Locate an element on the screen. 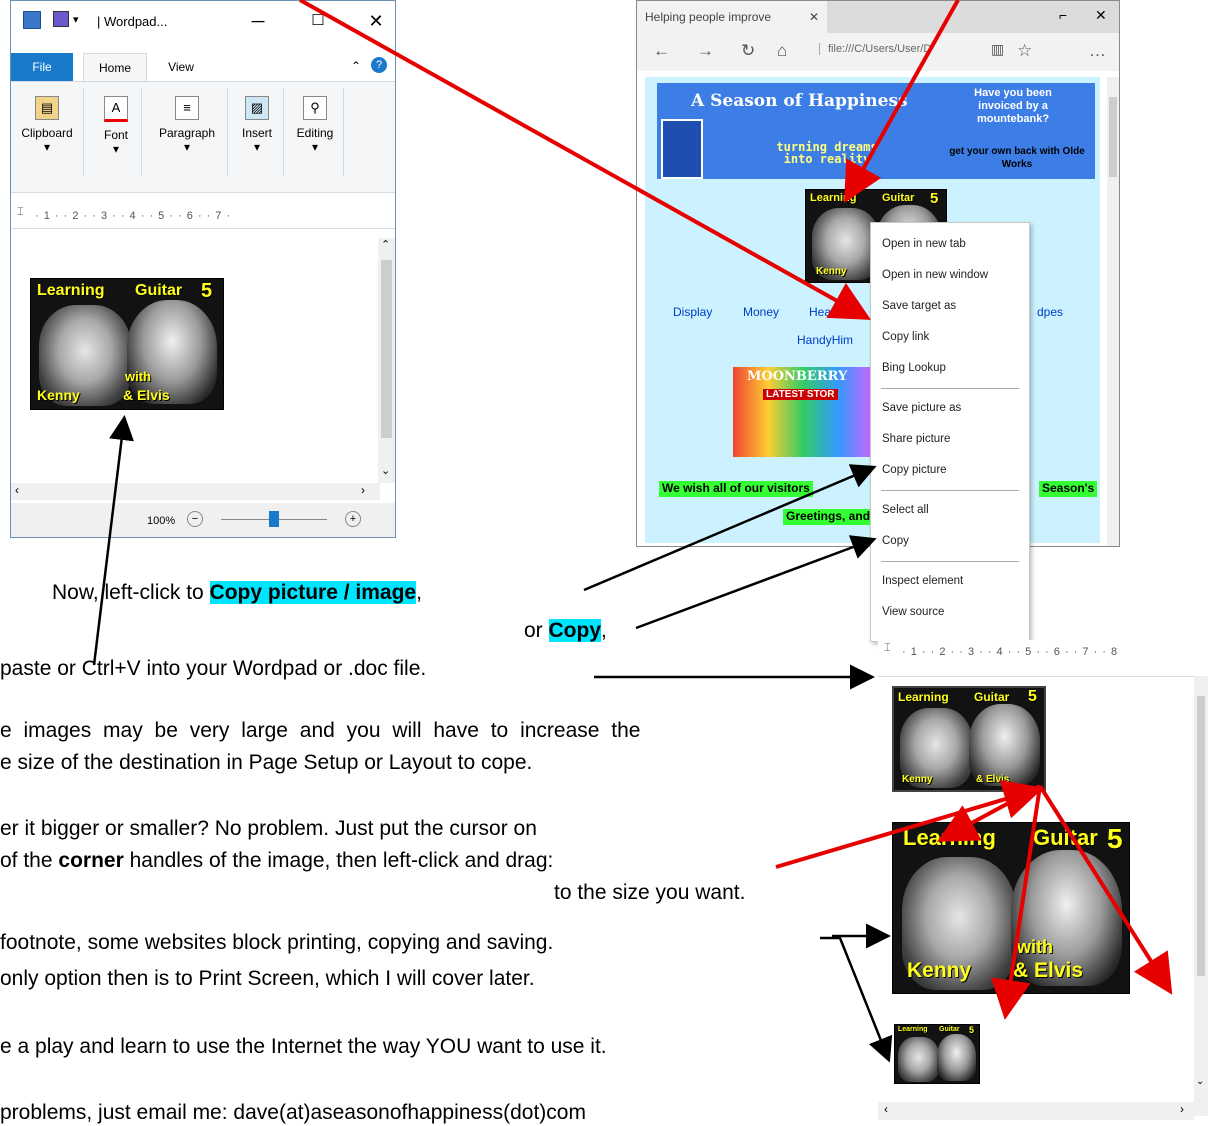  red-arrow-to-image is located at coordinates (902, 101).